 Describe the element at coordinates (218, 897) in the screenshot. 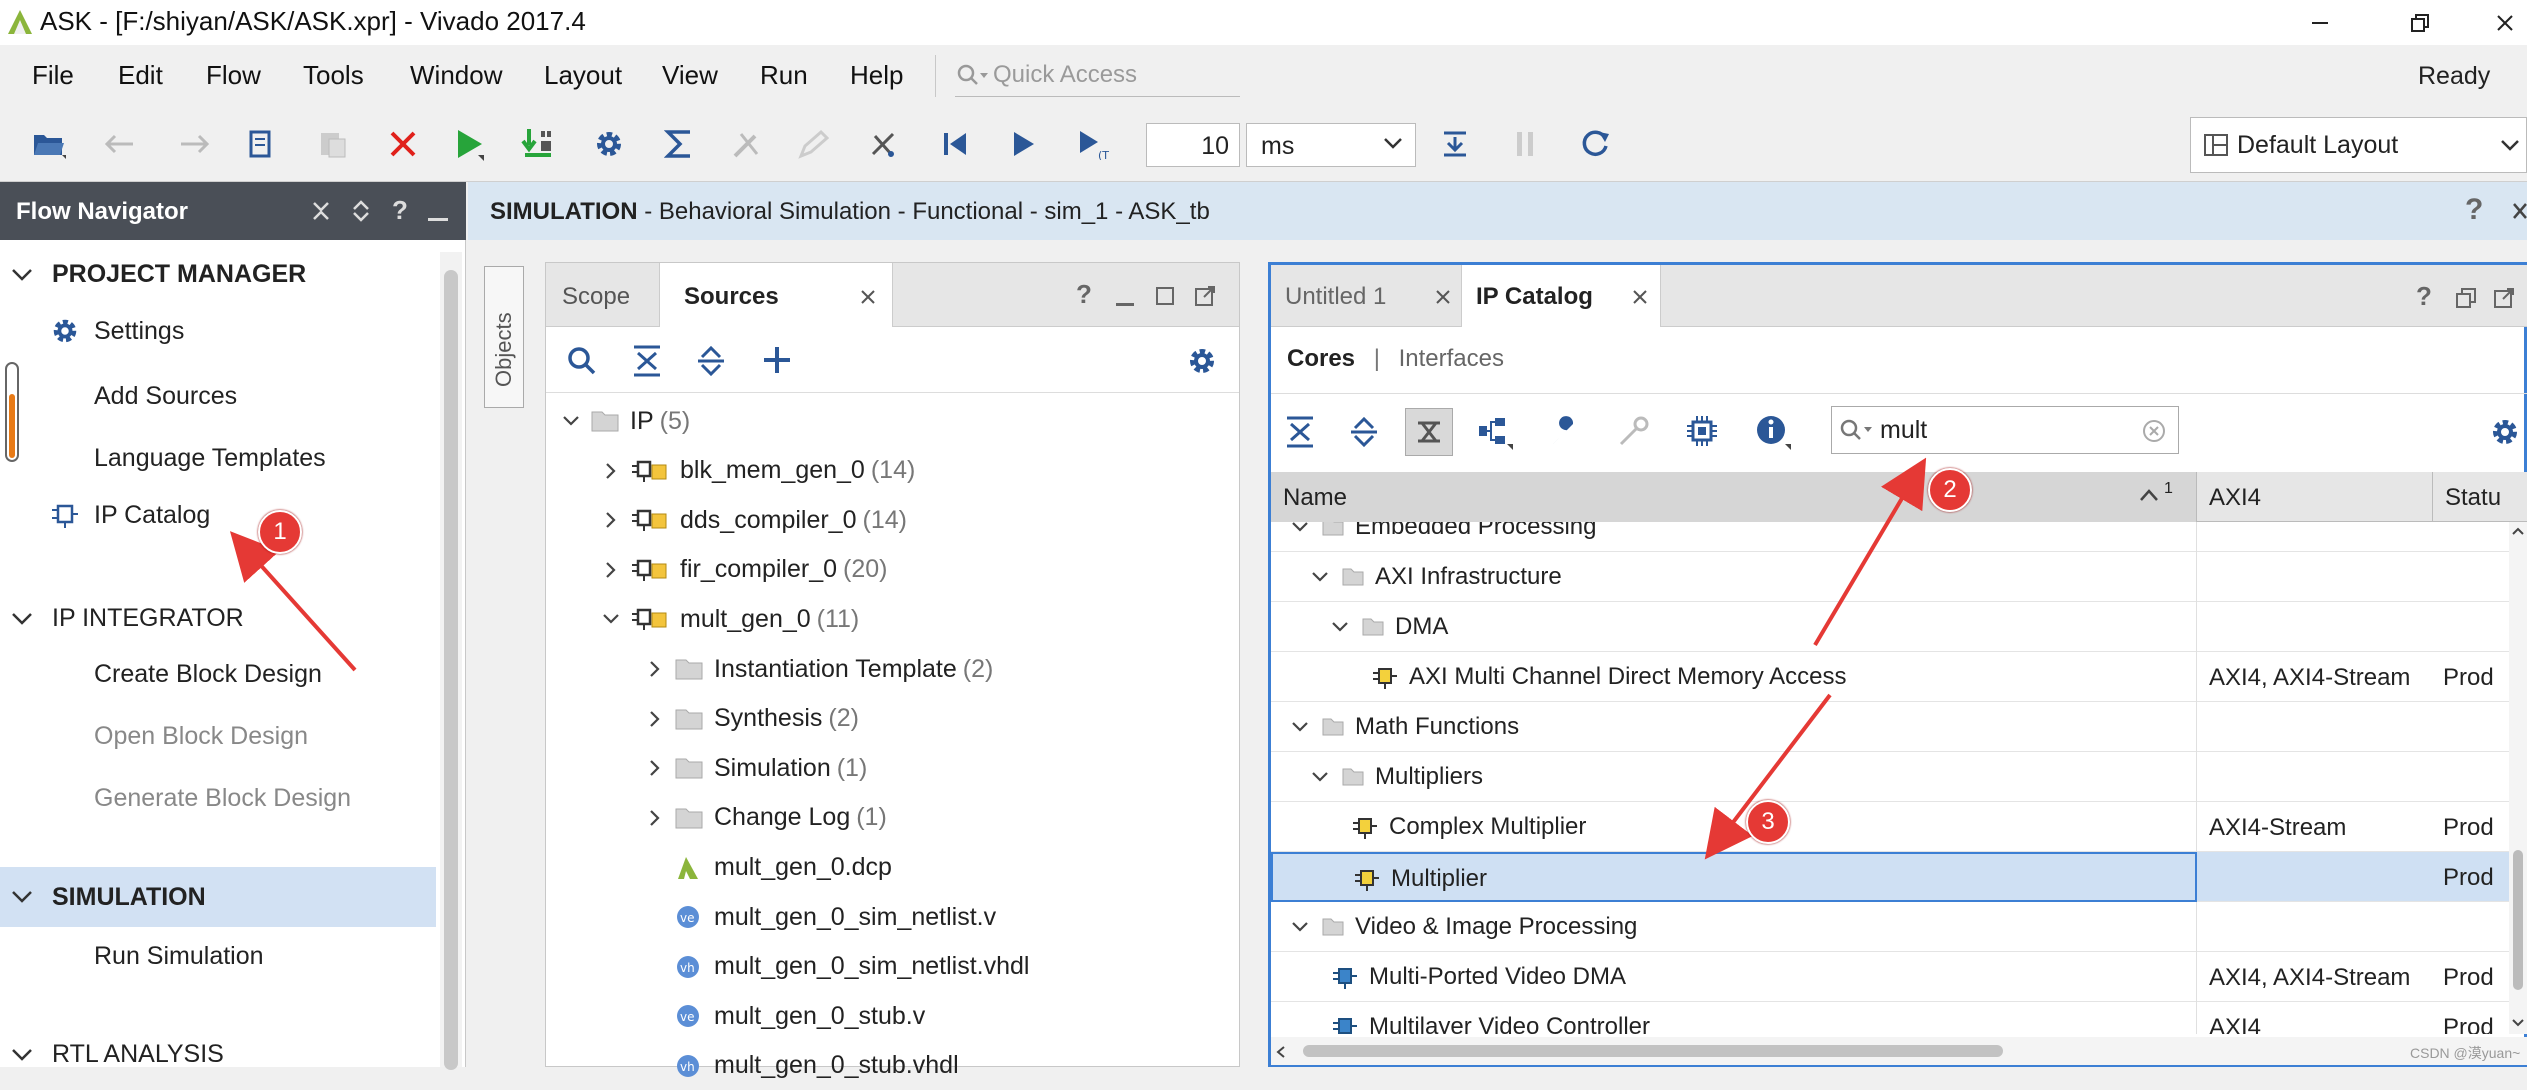

I see `section-simulation: SIMULATION` at that location.